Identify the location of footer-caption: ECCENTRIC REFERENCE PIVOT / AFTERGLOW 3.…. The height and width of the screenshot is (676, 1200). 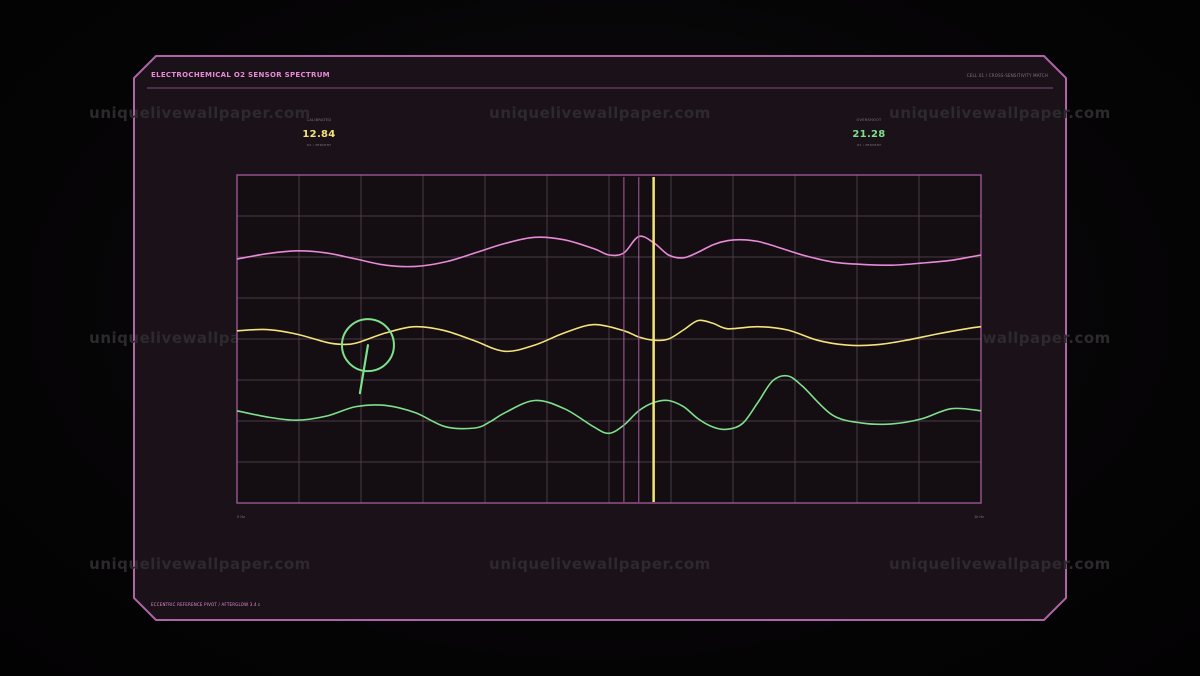
(206, 604).